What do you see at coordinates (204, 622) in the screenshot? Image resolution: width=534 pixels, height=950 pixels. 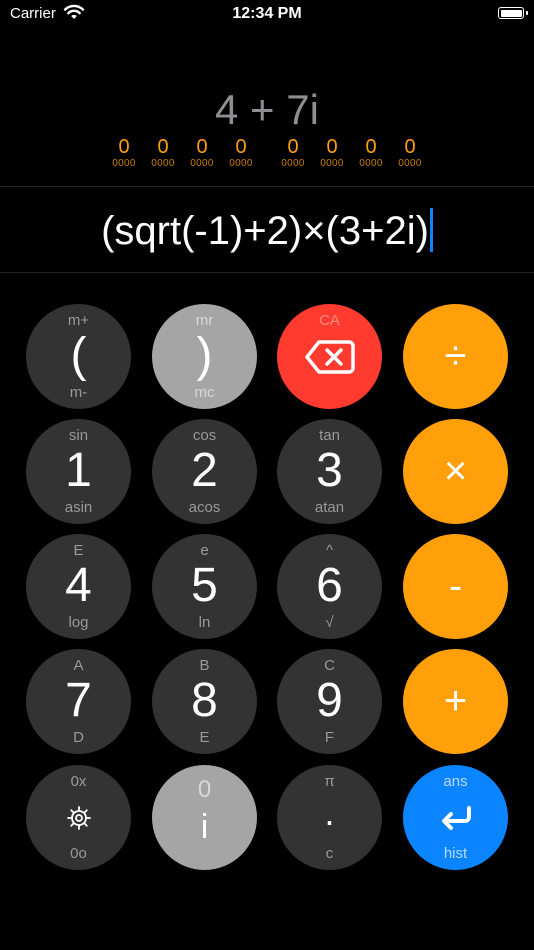 I see `key-secondary-bottom: ln` at bounding box center [204, 622].